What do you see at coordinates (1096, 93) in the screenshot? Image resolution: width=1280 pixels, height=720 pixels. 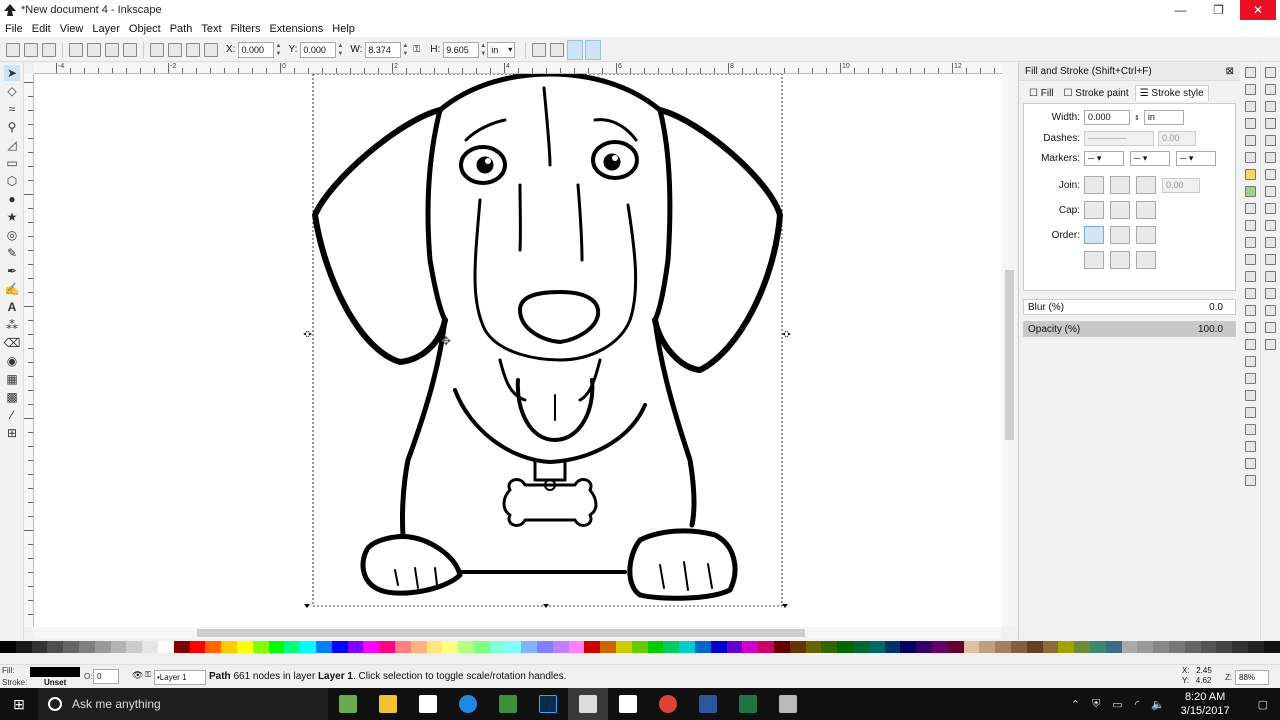 I see `tab-stroke-paint: ☐ Stroke paint` at bounding box center [1096, 93].